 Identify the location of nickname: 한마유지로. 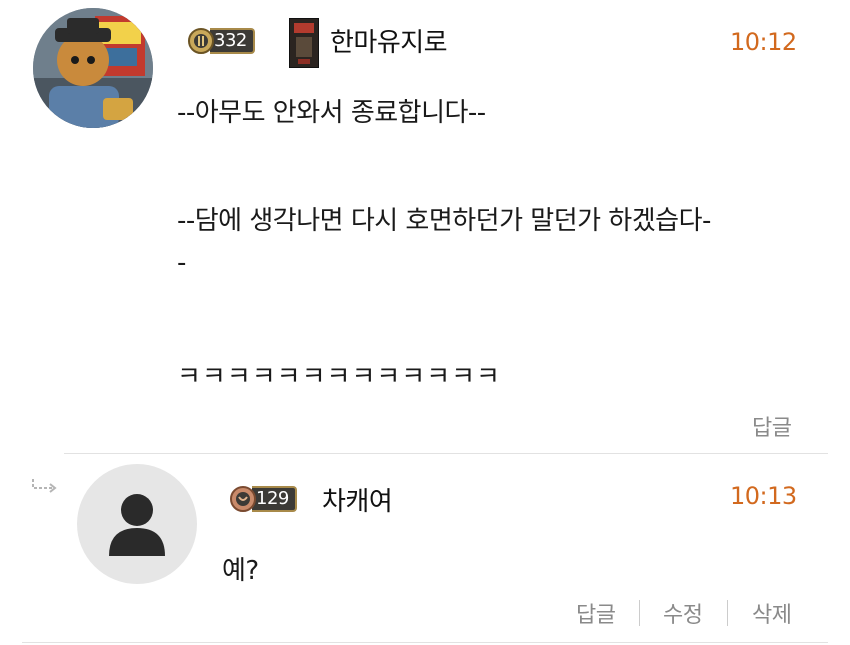
(389, 40).